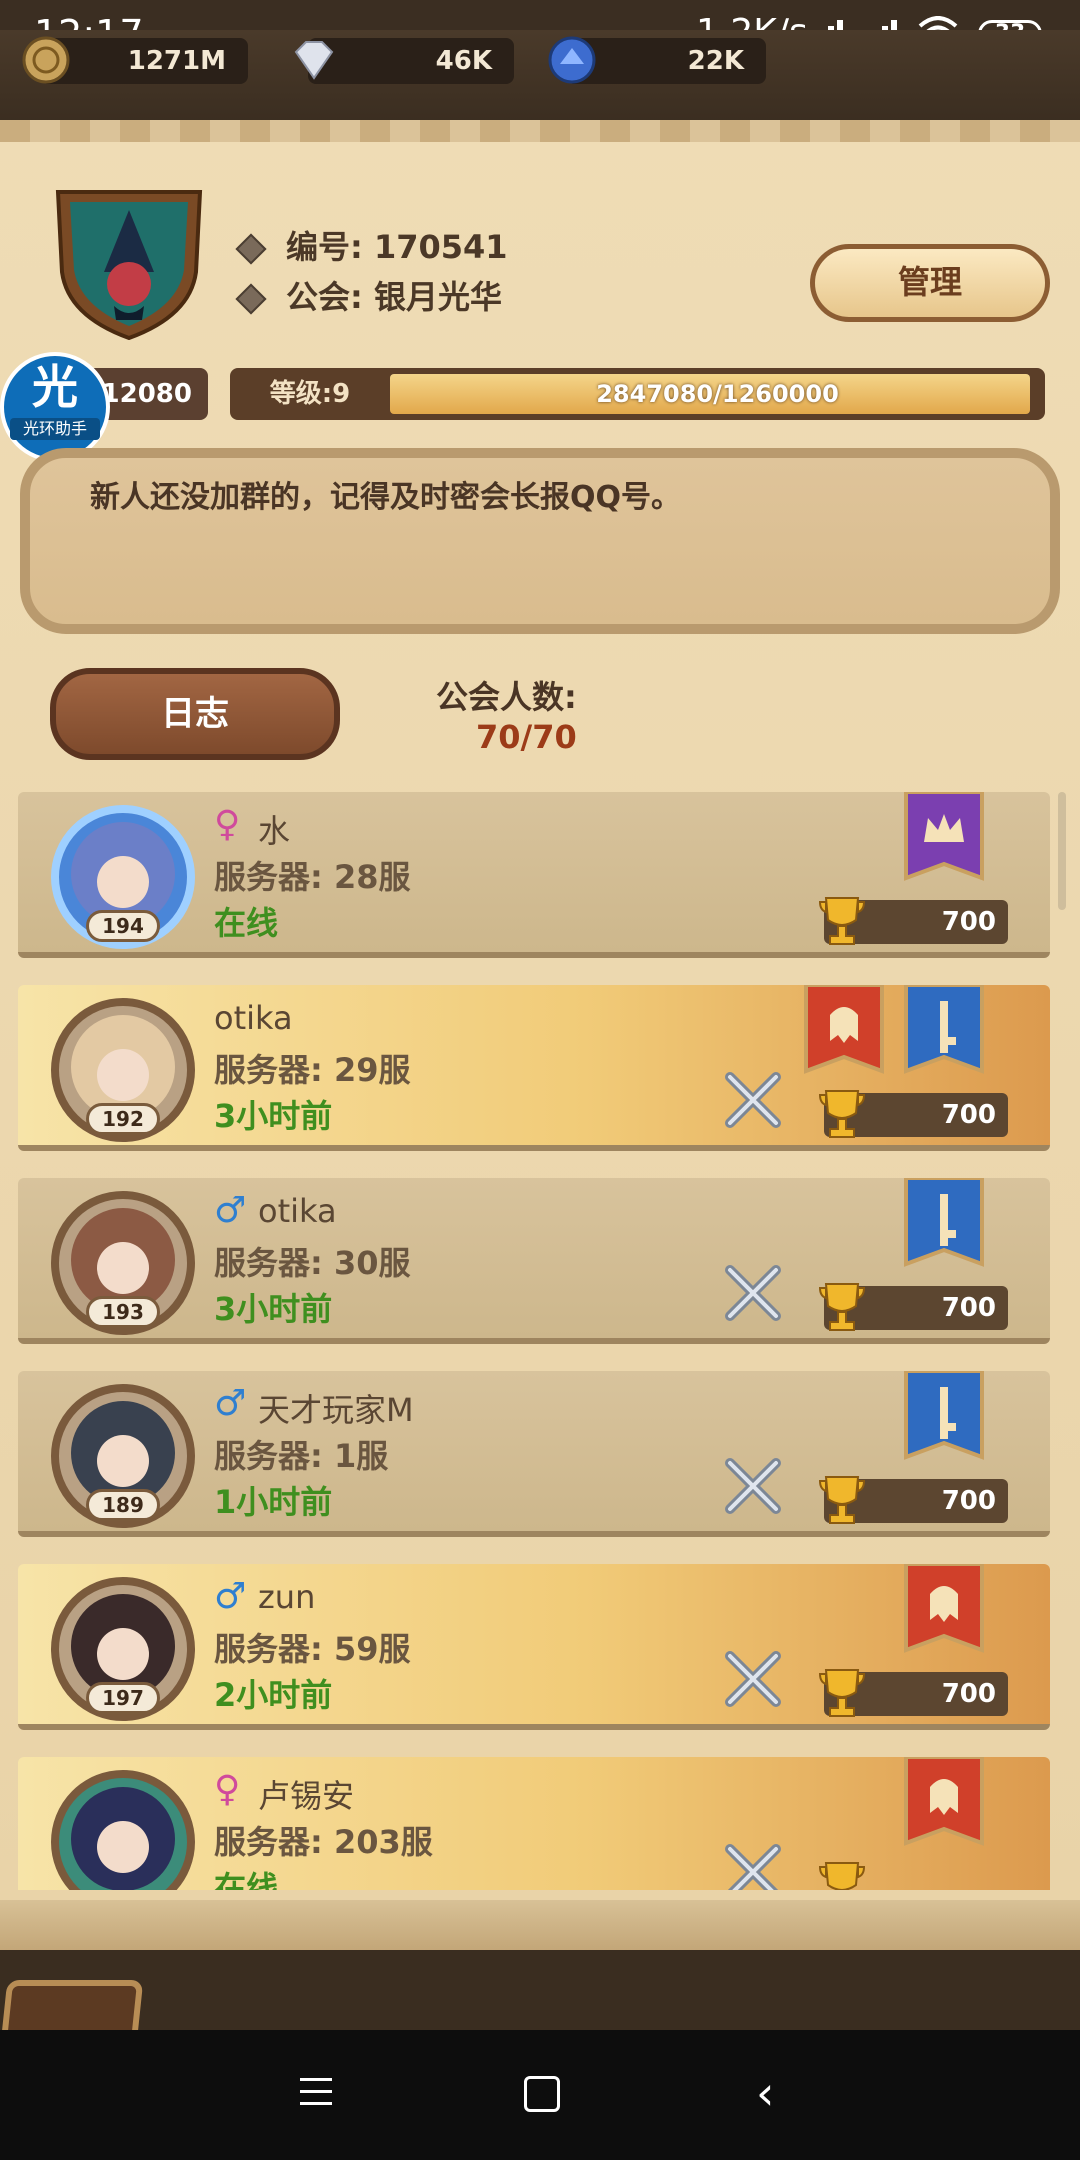  I want to click on home-icon, so click(542, 2094).